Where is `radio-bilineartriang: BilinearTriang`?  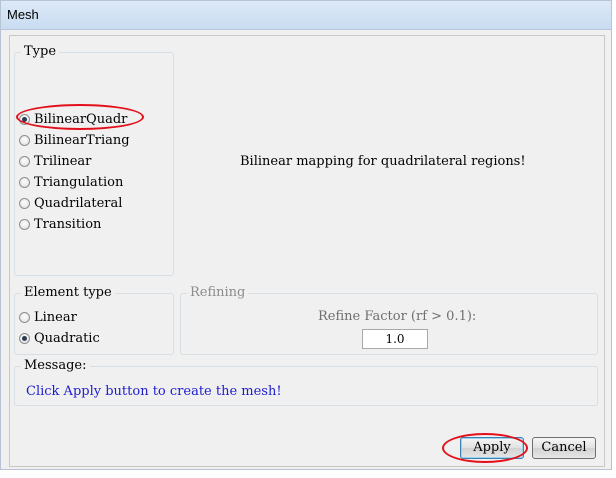 radio-bilineartriang: BilinearTriang is located at coordinates (74, 140).